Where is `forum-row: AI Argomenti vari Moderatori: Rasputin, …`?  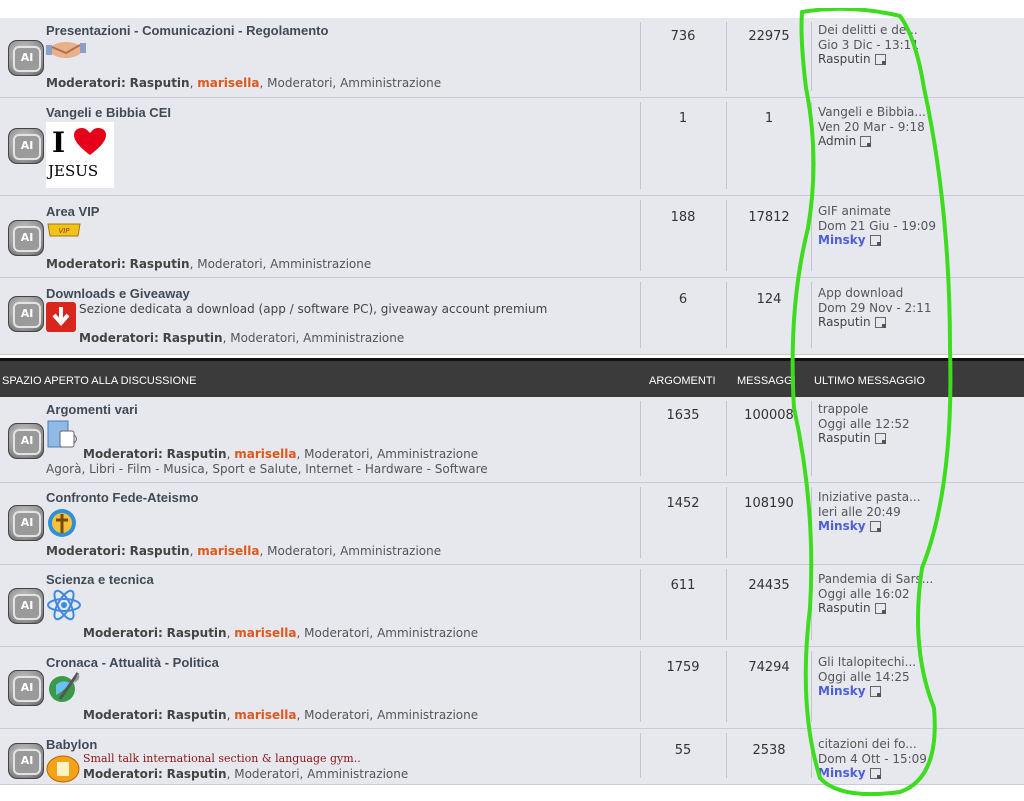
forum-row: AI Argomenti vari Moderatori: Rasputin, … is located at coordinates (512, 440).